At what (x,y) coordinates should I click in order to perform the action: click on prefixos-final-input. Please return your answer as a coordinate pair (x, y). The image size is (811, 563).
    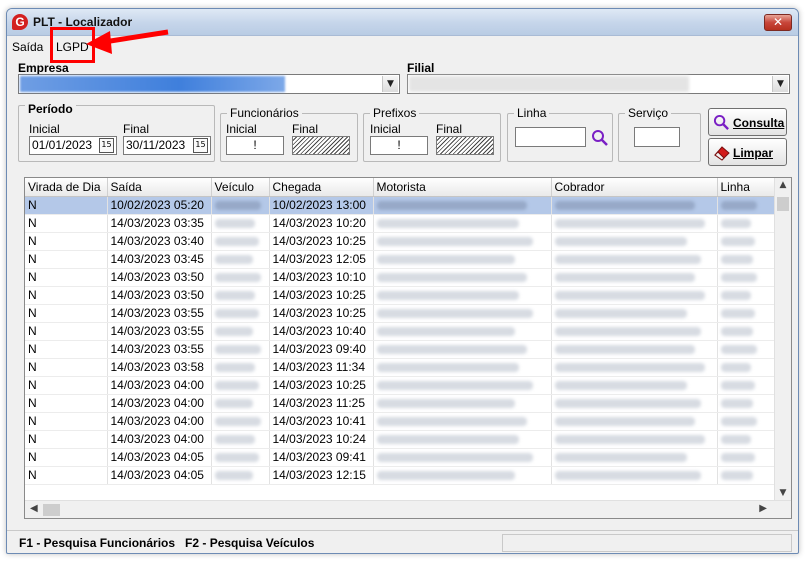
    Looking at the image, I should click on (465, 145).